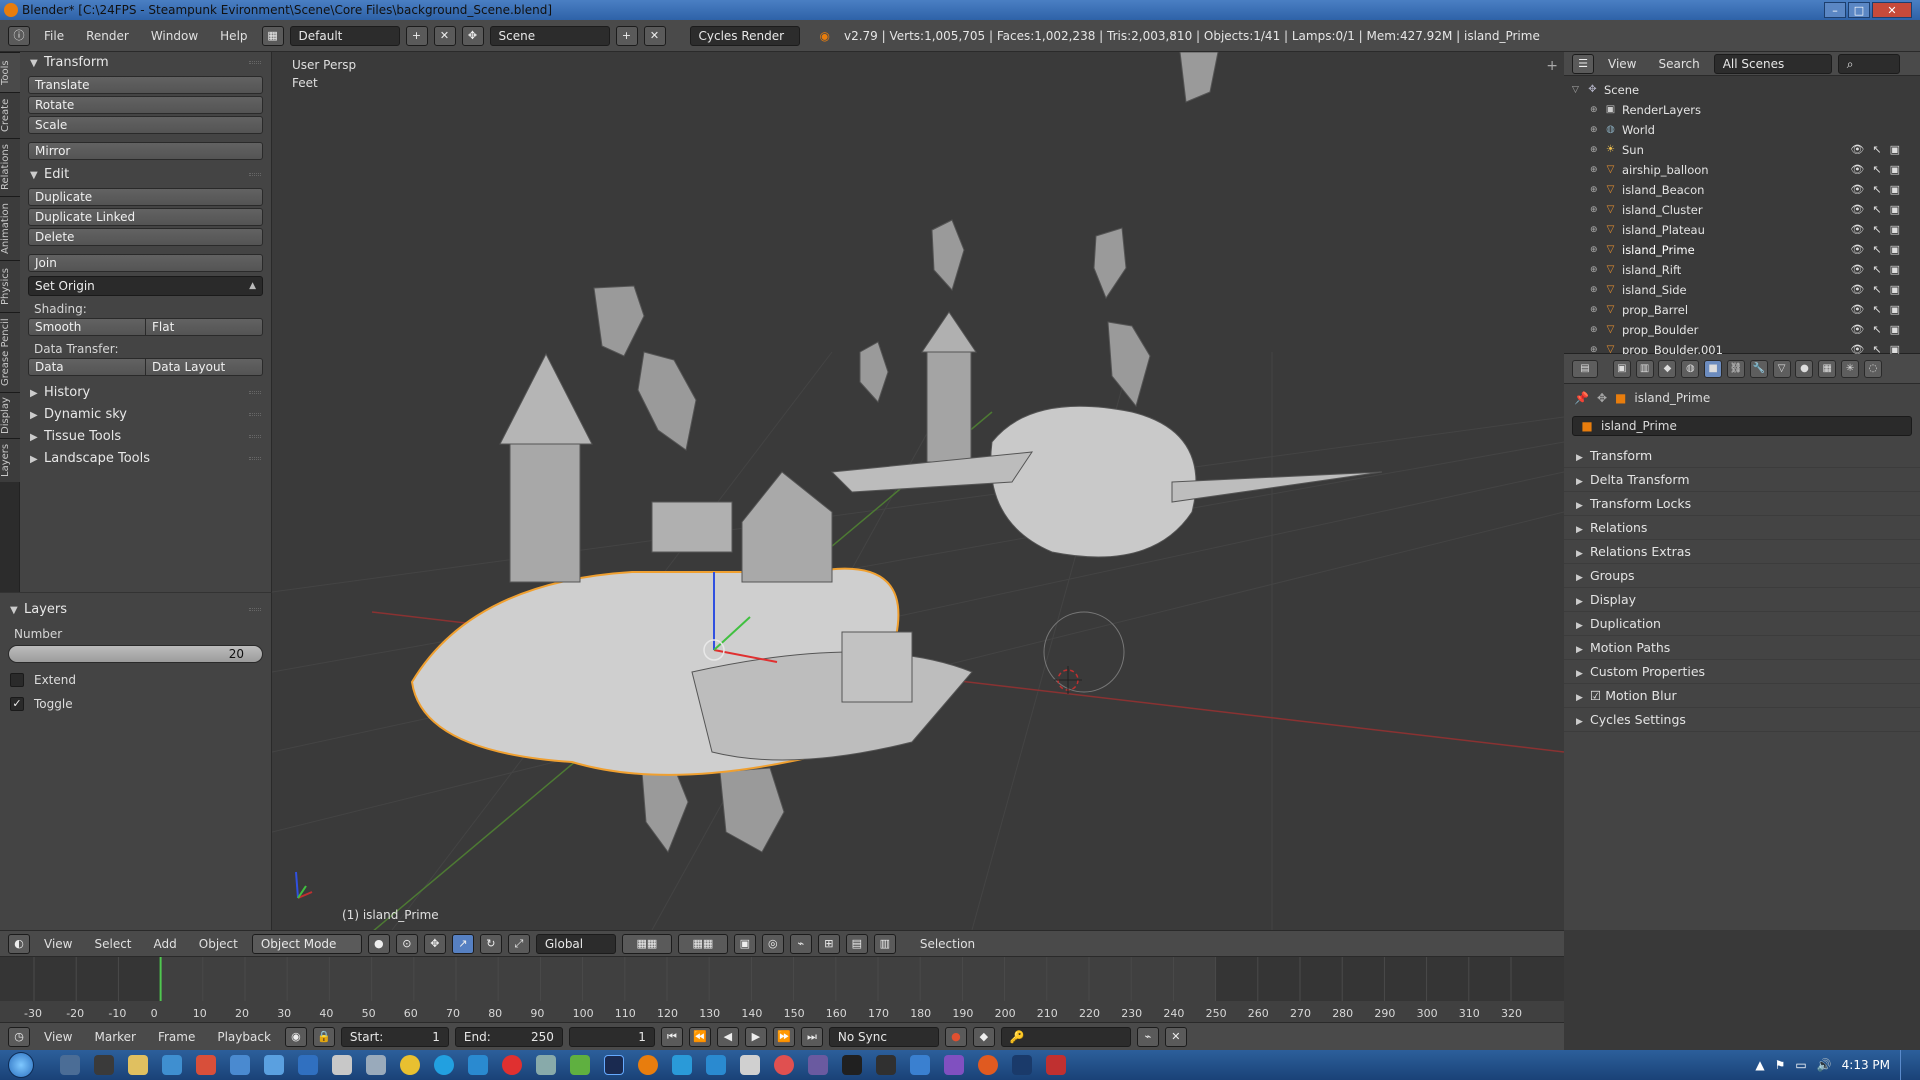 Image resolution: width=1920 pixels, height=1080 pixels. What do you see at coordinates (1742, 696) in the screenshot?
I see `property-panel-header: ▶ ☑ Motion Blur` at bounding box center [1742, 696].